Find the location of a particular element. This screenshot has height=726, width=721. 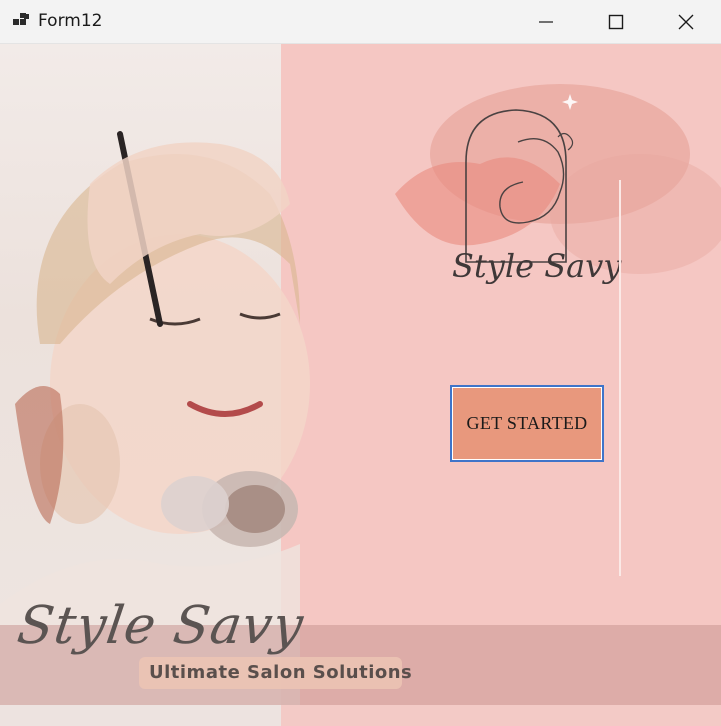

maximize-icon is located at coordinates (616, 22).